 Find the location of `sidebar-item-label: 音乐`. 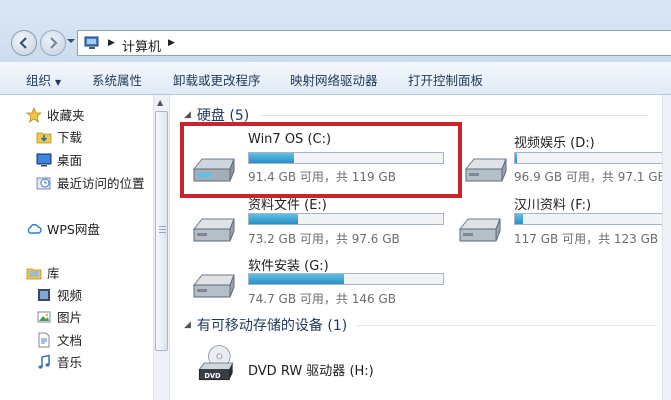

sidebar-item-label: 音乐 is located at coordinates (70, 362).